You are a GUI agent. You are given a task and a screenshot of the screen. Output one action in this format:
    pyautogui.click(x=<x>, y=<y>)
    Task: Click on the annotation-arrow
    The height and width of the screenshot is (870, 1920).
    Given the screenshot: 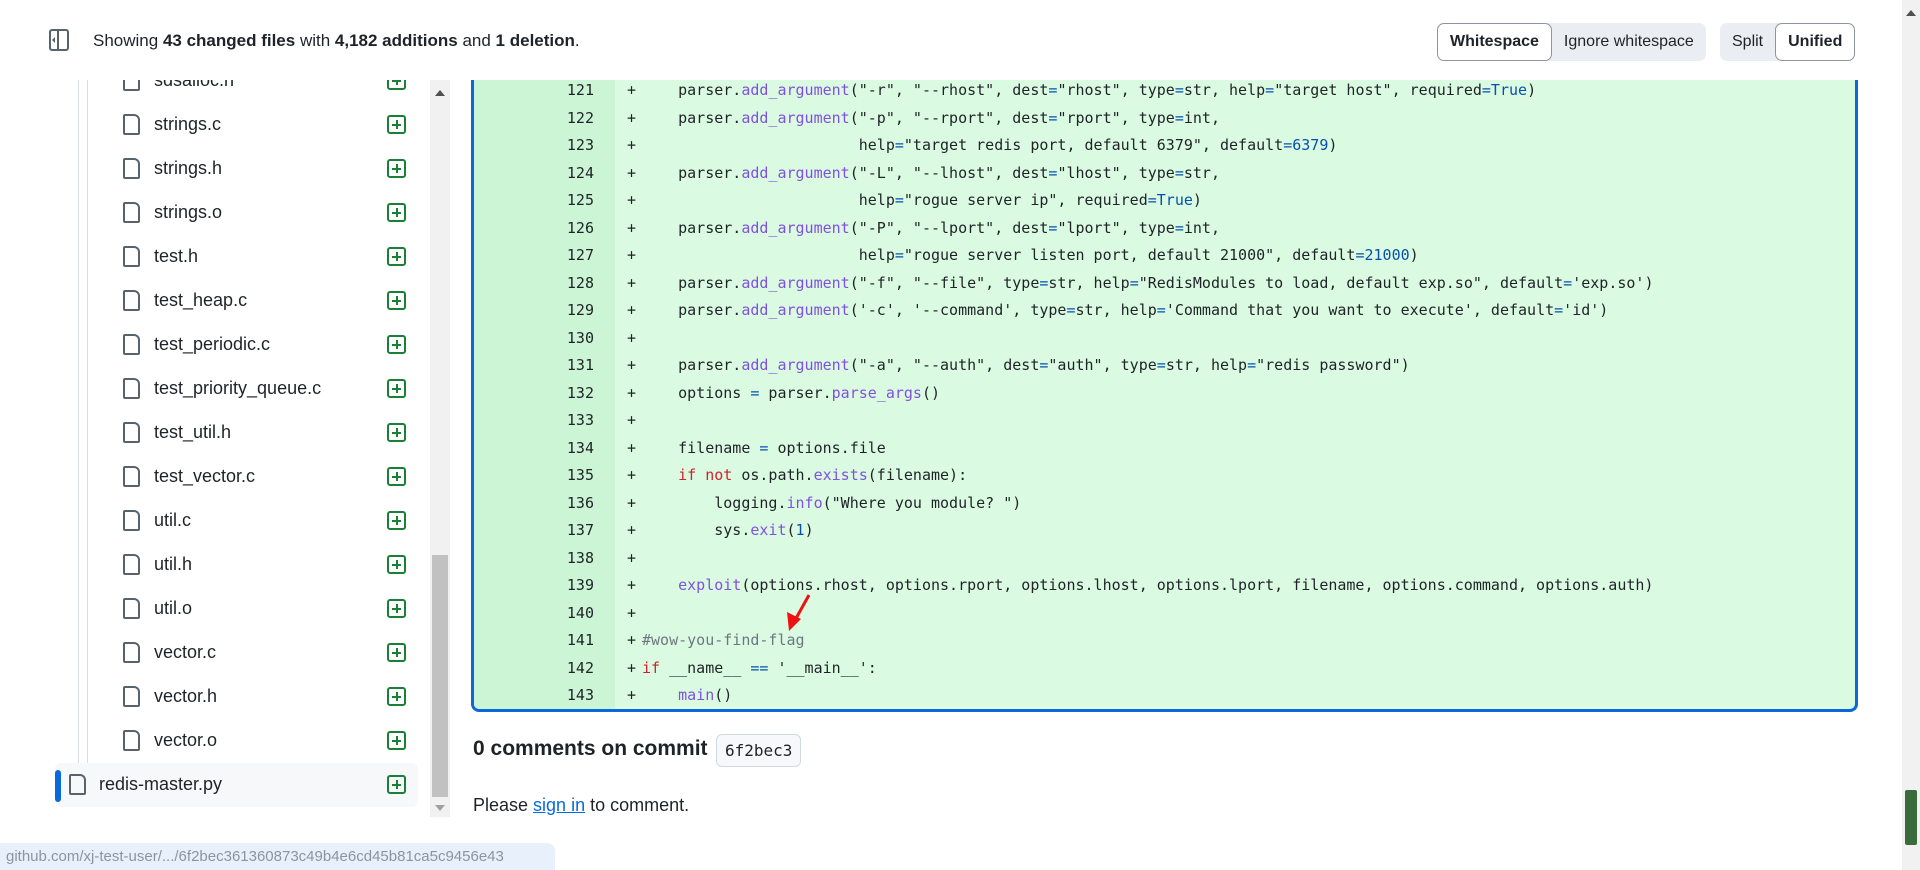 What is the action you would take?
    pyautogui.click(x=799, y=612)
    